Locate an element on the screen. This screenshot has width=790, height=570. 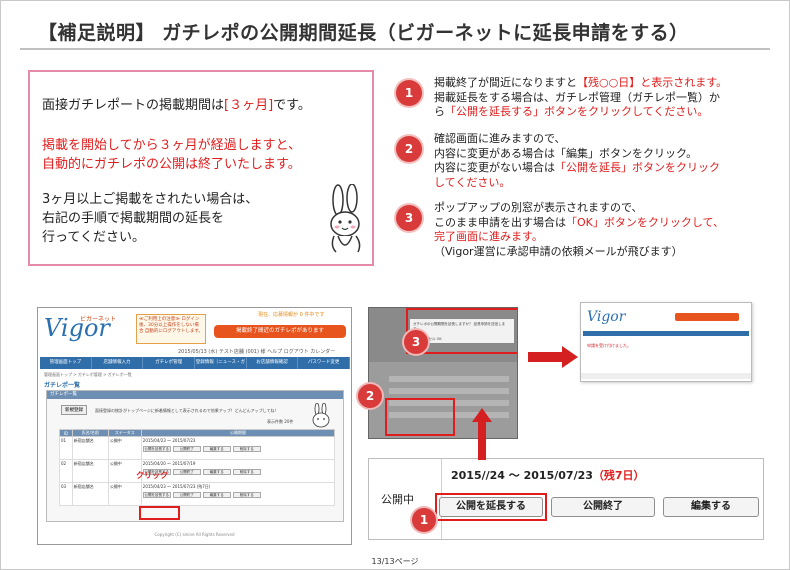
info-auto-end-line1: 掲載を開始してから３ヶ月が経過しますと、 is located at coordinates (172, 145).